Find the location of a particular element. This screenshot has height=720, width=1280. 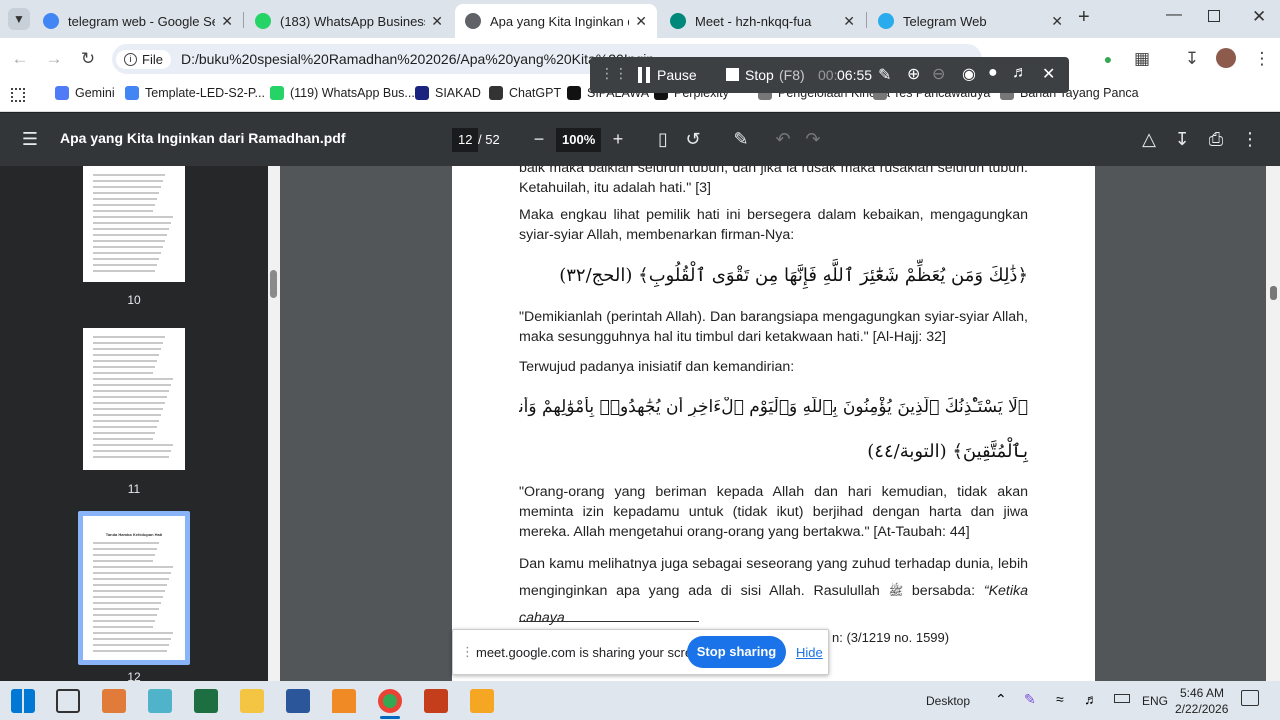

stop-icon is located at coordinates (732, 74).